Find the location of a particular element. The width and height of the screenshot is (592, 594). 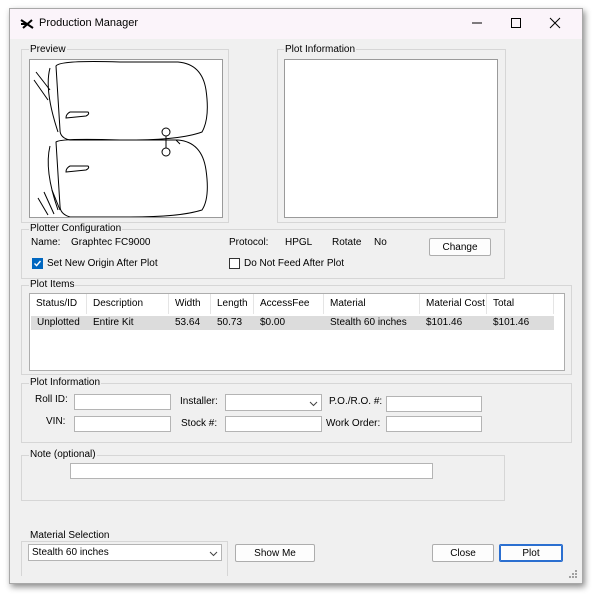

close-window-button is located at coordinates (555, 24).